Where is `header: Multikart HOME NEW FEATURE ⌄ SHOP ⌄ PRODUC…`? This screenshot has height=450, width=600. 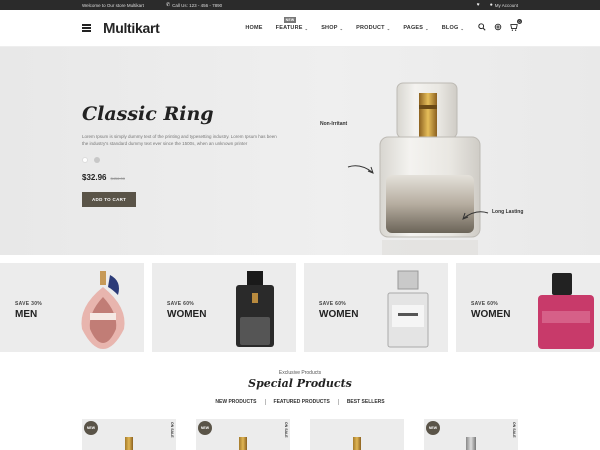
header: Multikart HOME NEW FEATURE ⌄ SHOP ⌄ PRODUC… is located at coordinates (300, 28).